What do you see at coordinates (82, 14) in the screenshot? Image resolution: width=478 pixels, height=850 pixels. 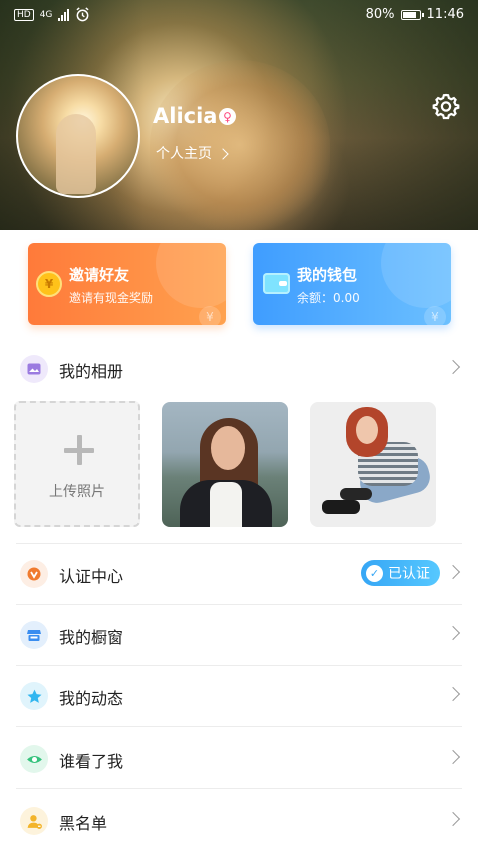 I see `alarm-icon` at bounding box center [82, 14].